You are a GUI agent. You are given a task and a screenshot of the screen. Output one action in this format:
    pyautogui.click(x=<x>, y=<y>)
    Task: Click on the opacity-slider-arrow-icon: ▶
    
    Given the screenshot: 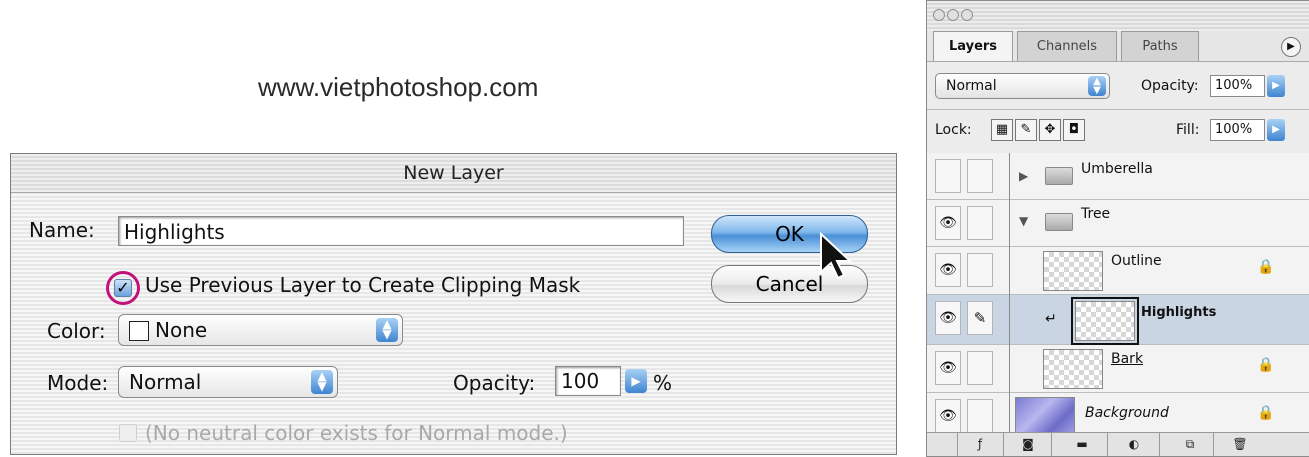 What is the action you would take?
    pyautogui.click(x=636, y=381)
    